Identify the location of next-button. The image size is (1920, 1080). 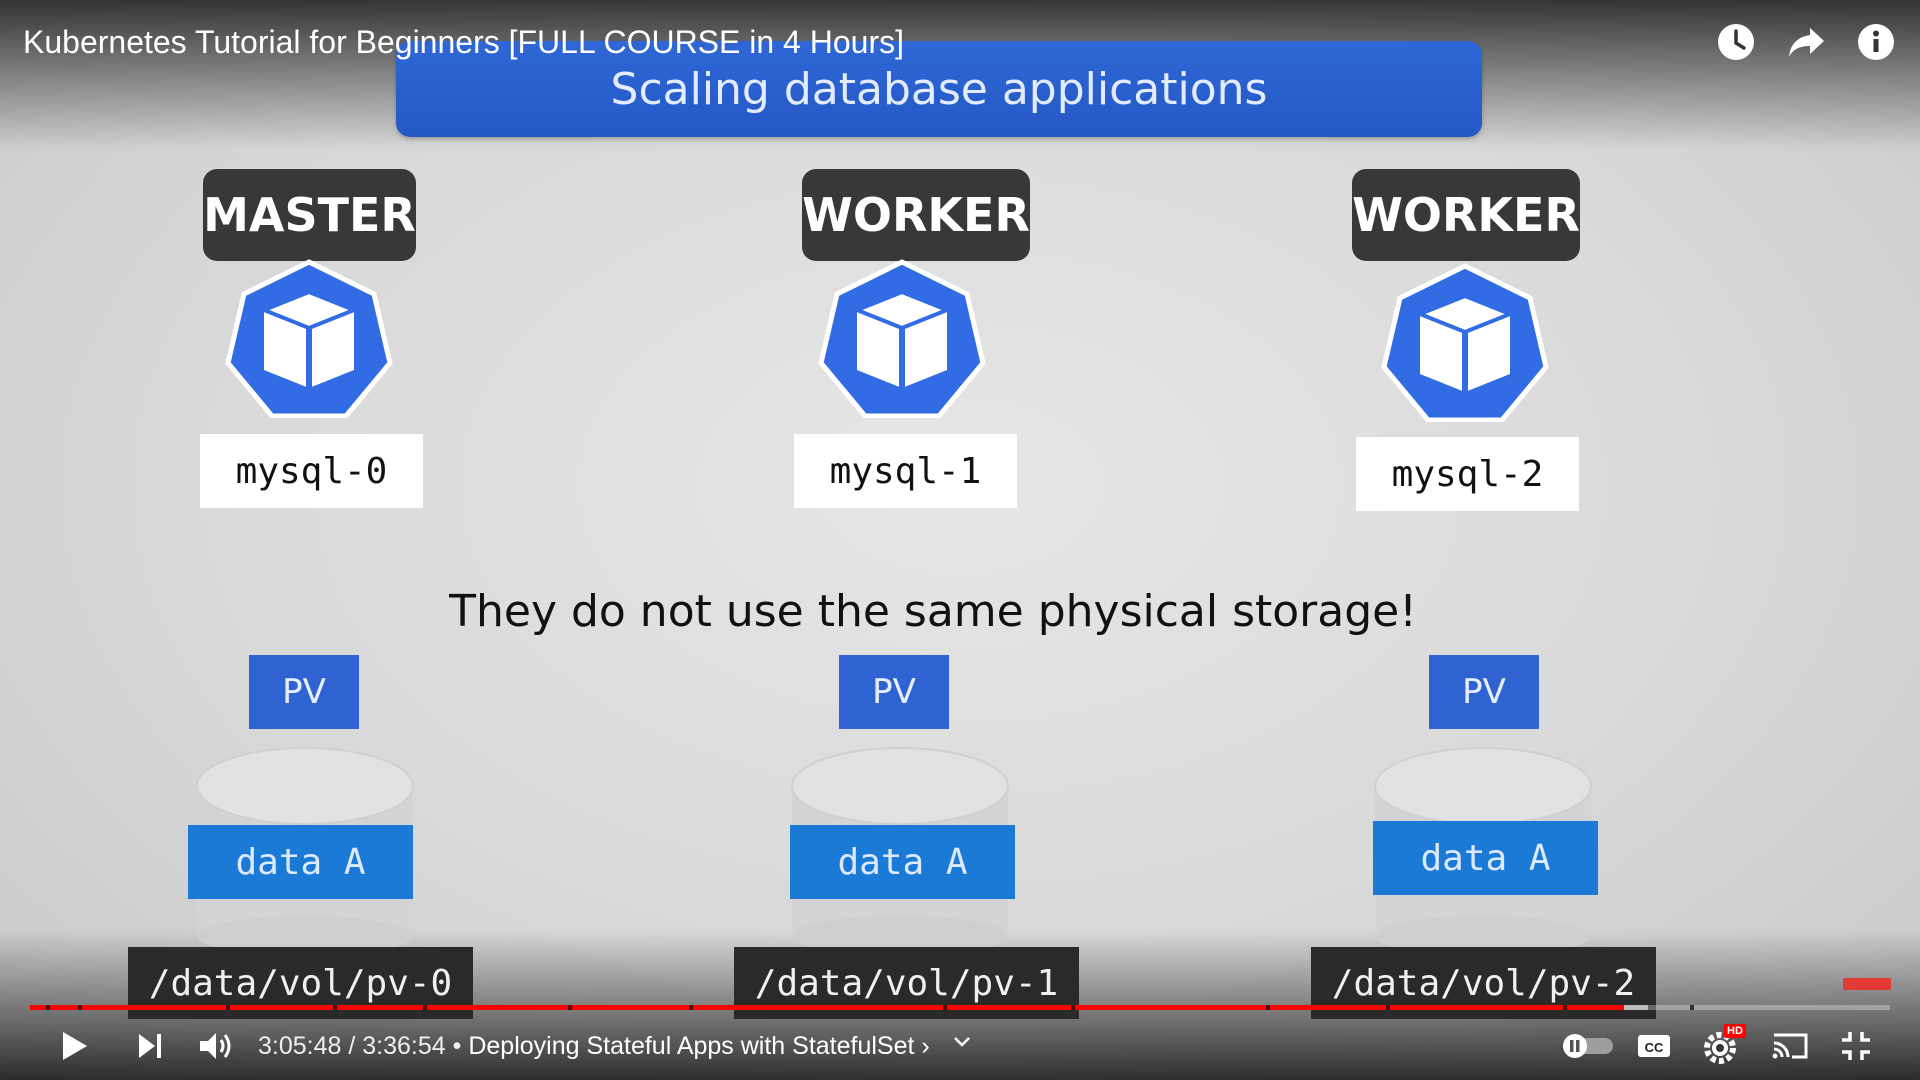
(150, 1046).